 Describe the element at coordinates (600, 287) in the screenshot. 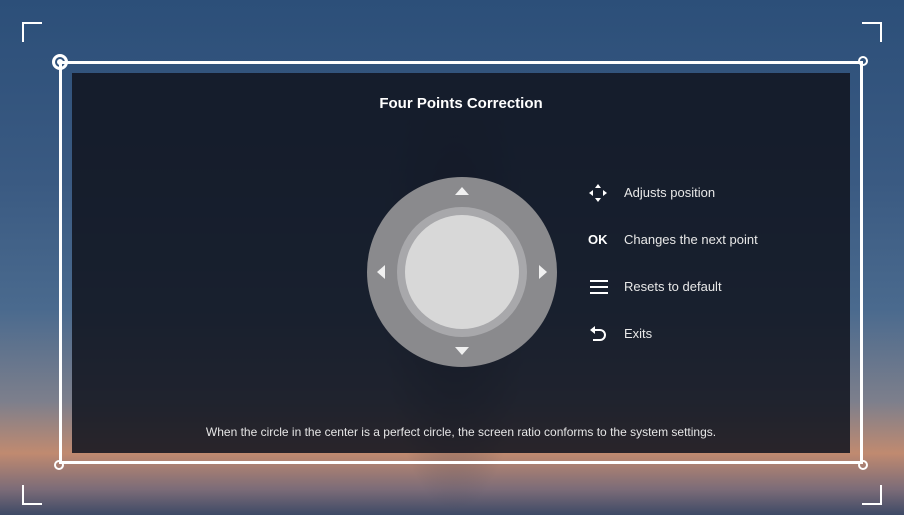

I see `menu-icon` at that location.